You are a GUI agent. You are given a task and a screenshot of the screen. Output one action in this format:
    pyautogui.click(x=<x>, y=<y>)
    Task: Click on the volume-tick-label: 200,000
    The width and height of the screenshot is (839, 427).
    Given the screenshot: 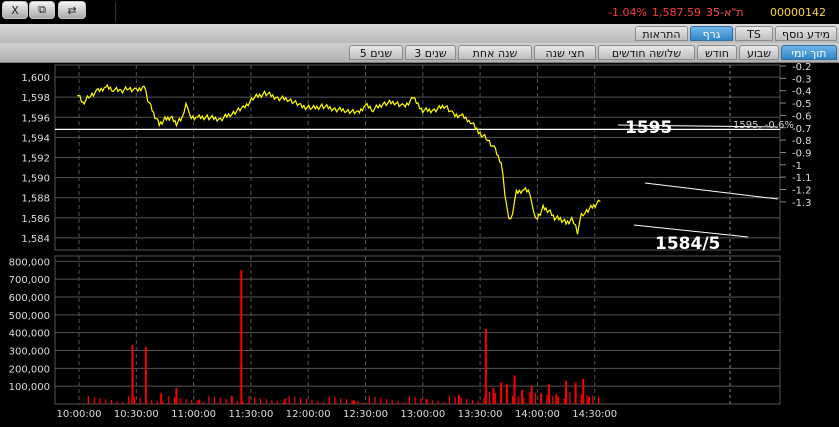 What is the action you would take?
    pyautogui.click(x=29, y=369)
    